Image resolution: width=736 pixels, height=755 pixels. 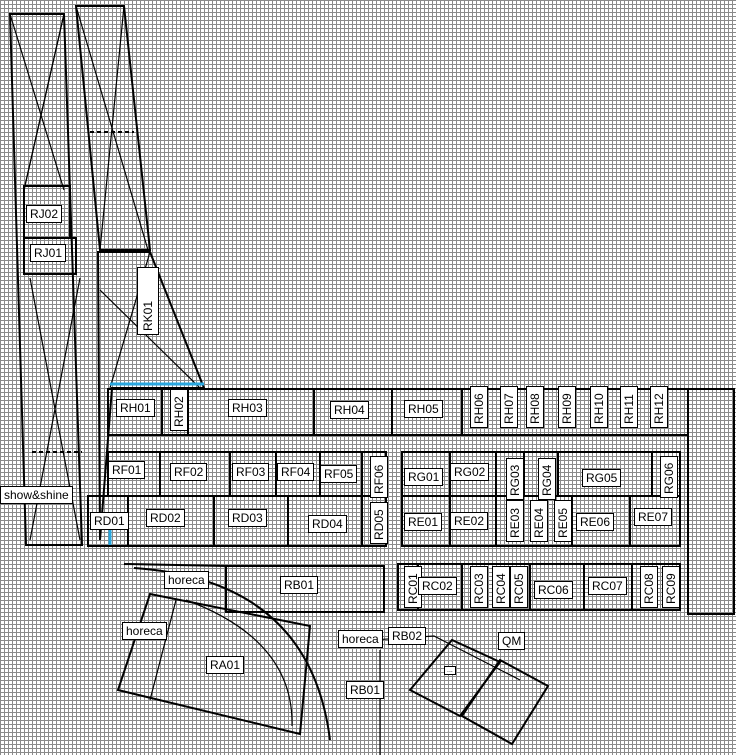 I want to click on zone-label-re06: RE06, so click(x=595, y=522).